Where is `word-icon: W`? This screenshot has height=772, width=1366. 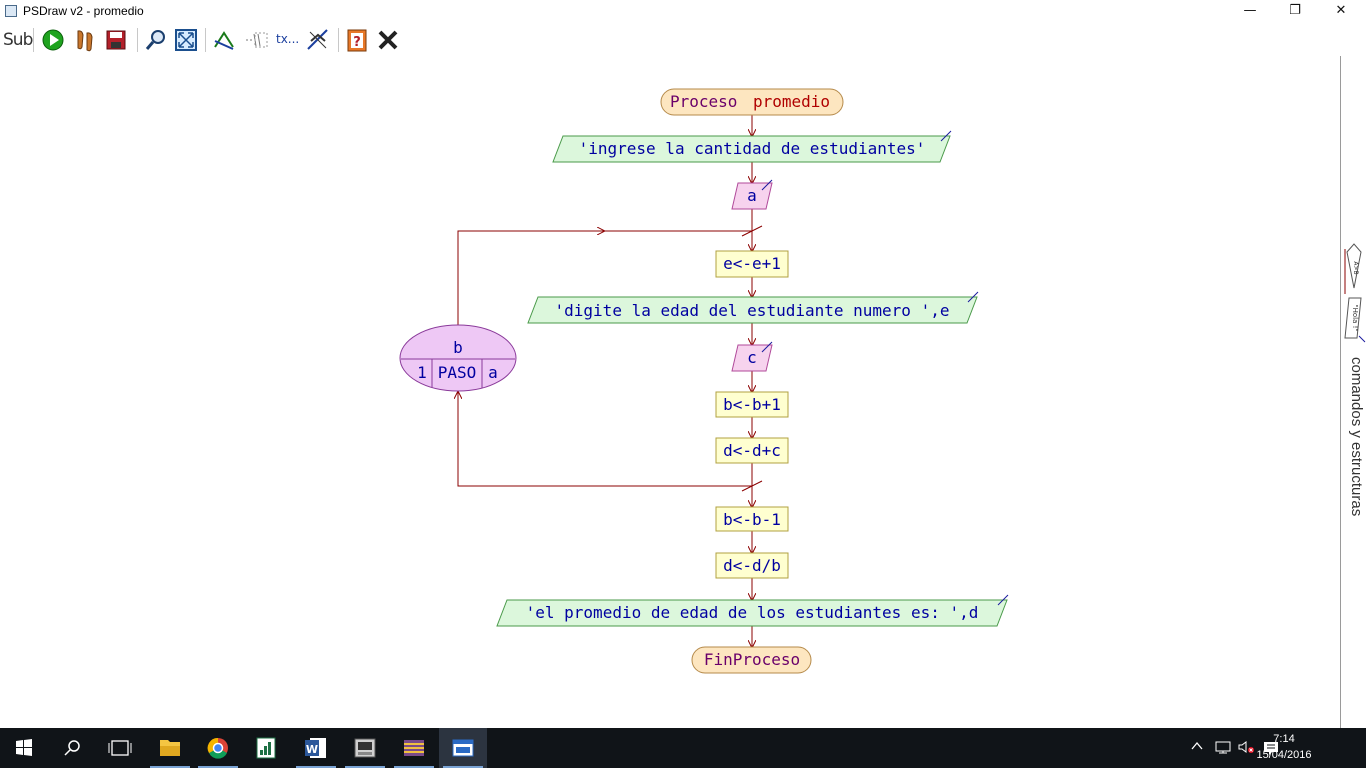
word-icon: W is located at coordinates (315, 748).